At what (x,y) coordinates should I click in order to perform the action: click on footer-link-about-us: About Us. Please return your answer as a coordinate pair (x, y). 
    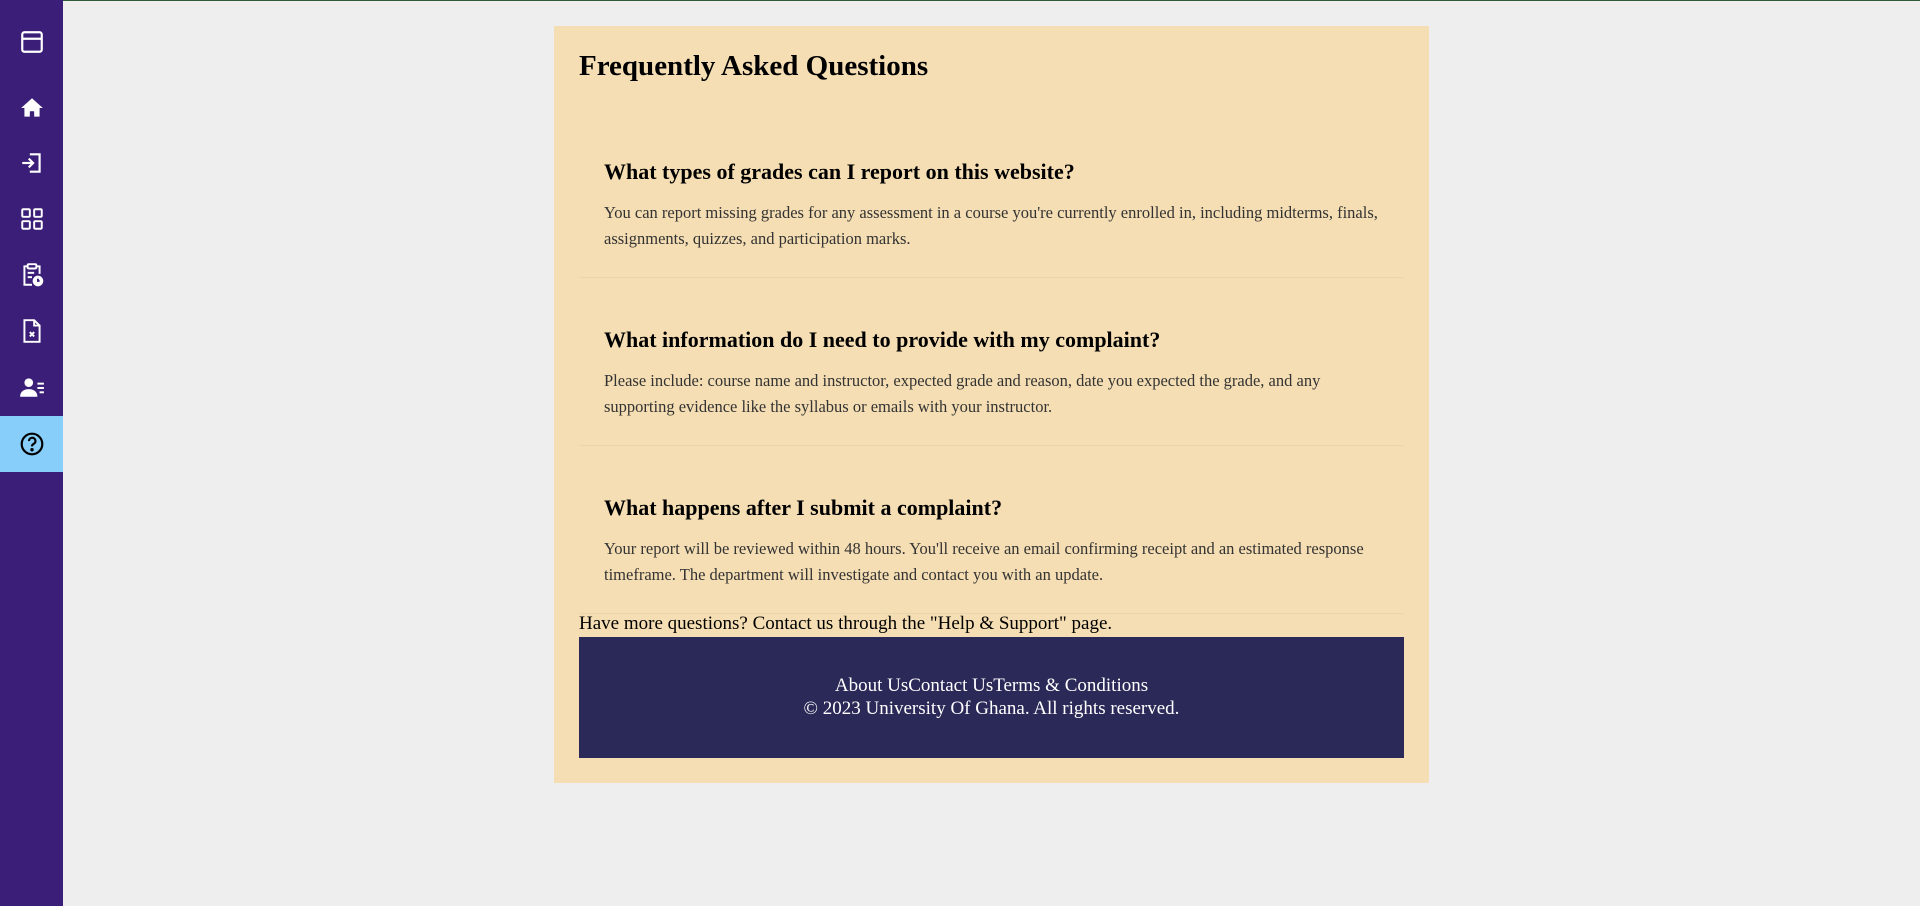
    Looking at the image, I should click on (871, 685).